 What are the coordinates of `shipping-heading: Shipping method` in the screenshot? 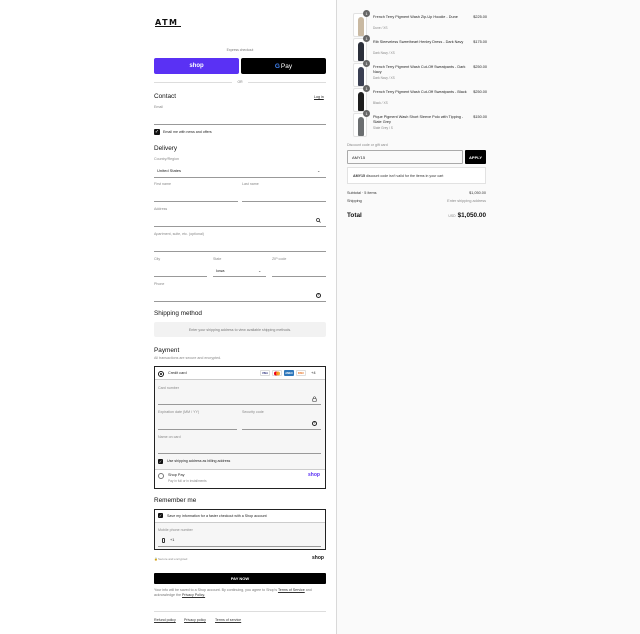 It's located at (178, 313).